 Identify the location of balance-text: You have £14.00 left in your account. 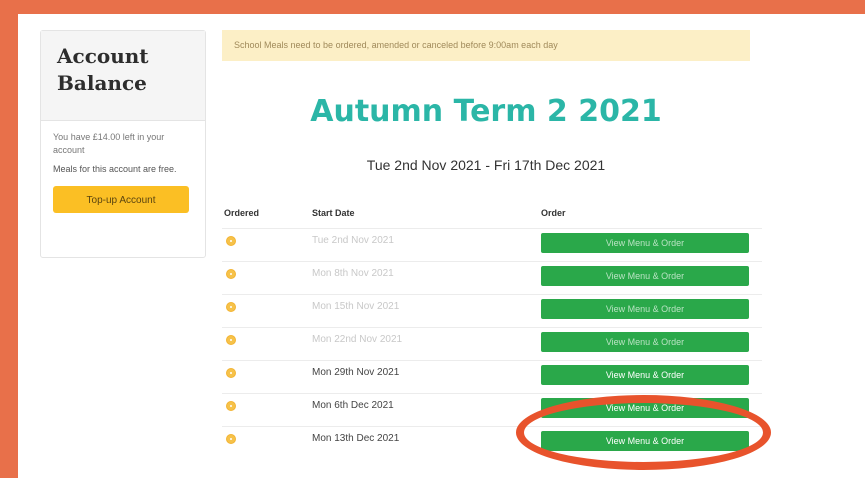
(109, 143).